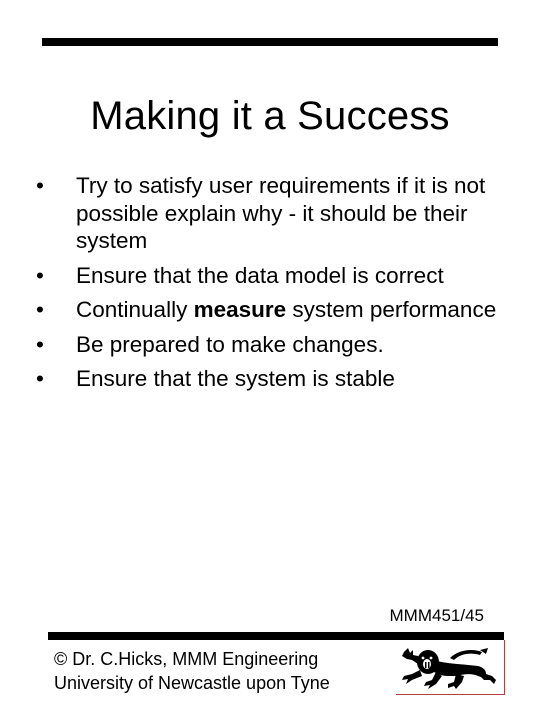 The width and height of the screenshot is (540, 720). I want to click on lion-passant-icon, so click(449, 668).